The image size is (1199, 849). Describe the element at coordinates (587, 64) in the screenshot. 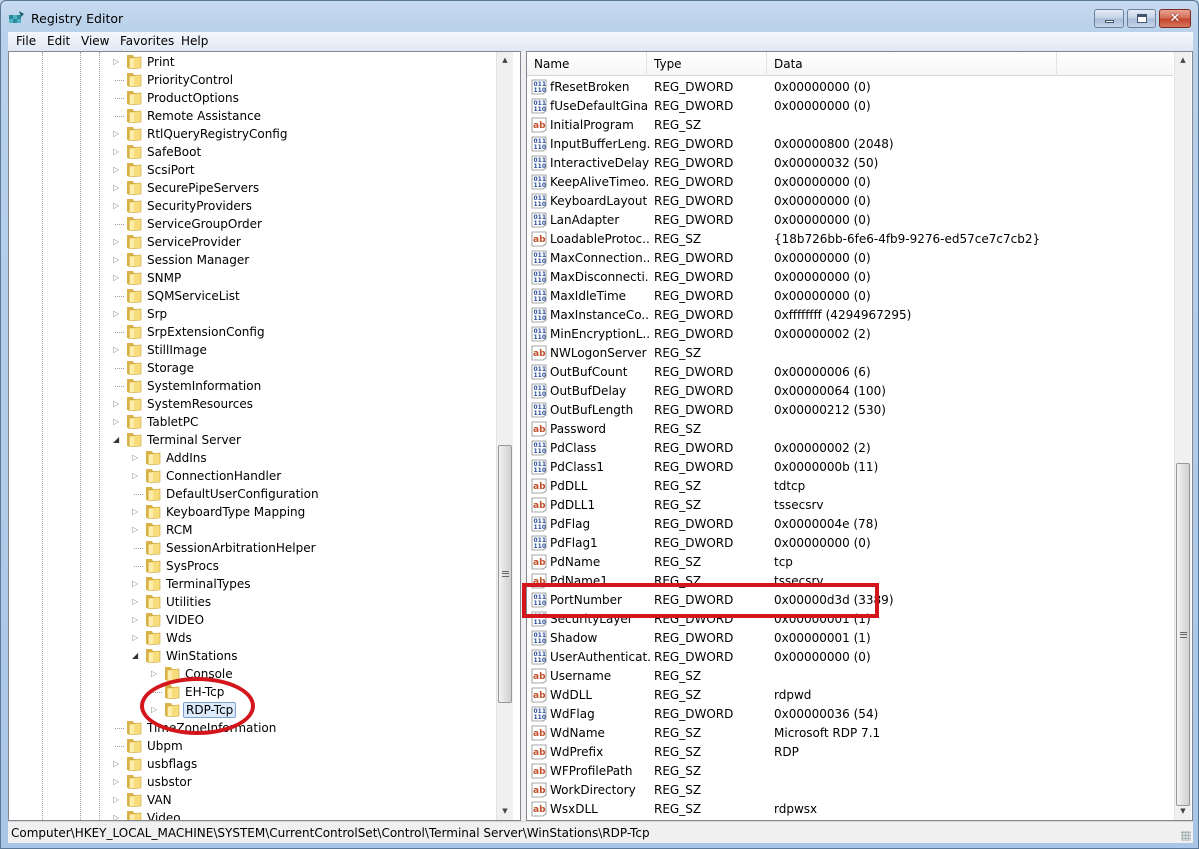

I see `column-name: Name` at that location.